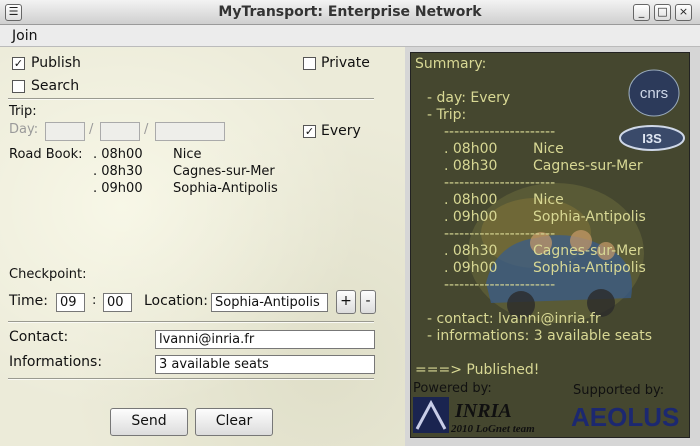 The width and height of the screenshot is (700, 446). What do you see at coordinates (641, 12) in the screenshot?
I see `minimize-button: _` at bounding box center [641, 12].